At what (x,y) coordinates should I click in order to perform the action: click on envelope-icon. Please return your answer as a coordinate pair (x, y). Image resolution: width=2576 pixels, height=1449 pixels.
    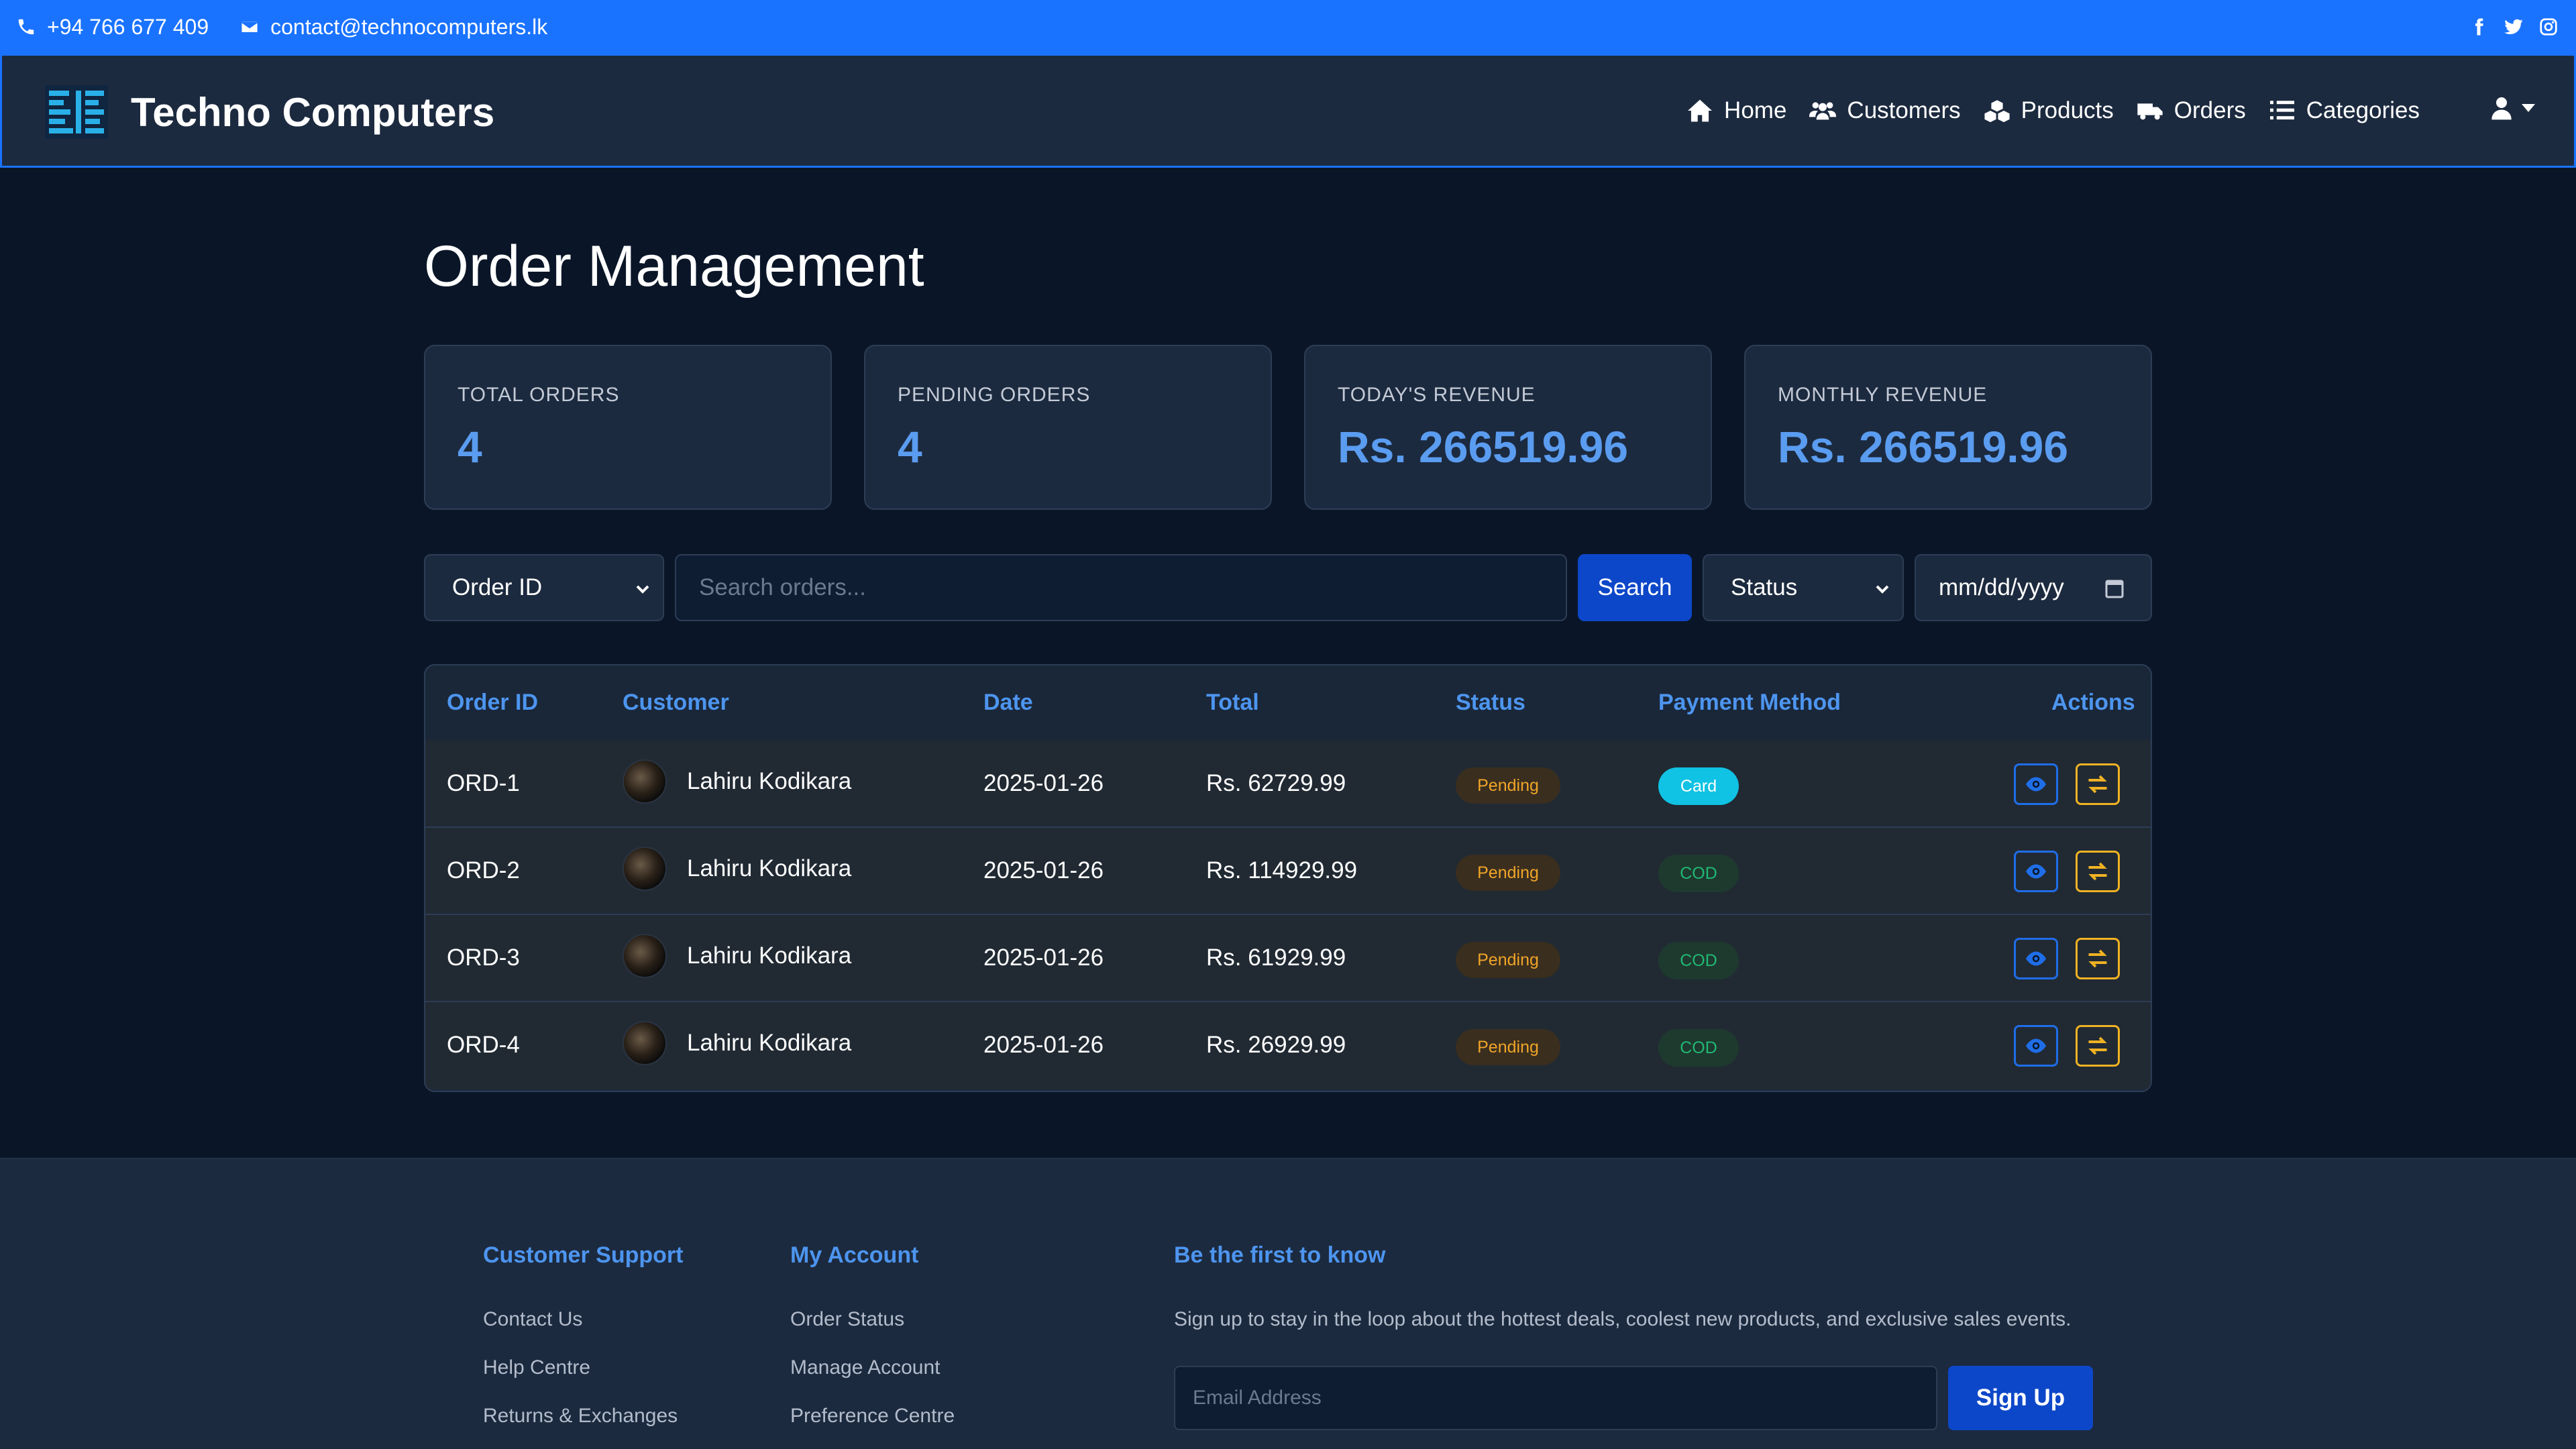
    Looking at the image, I should click on (249, 27).